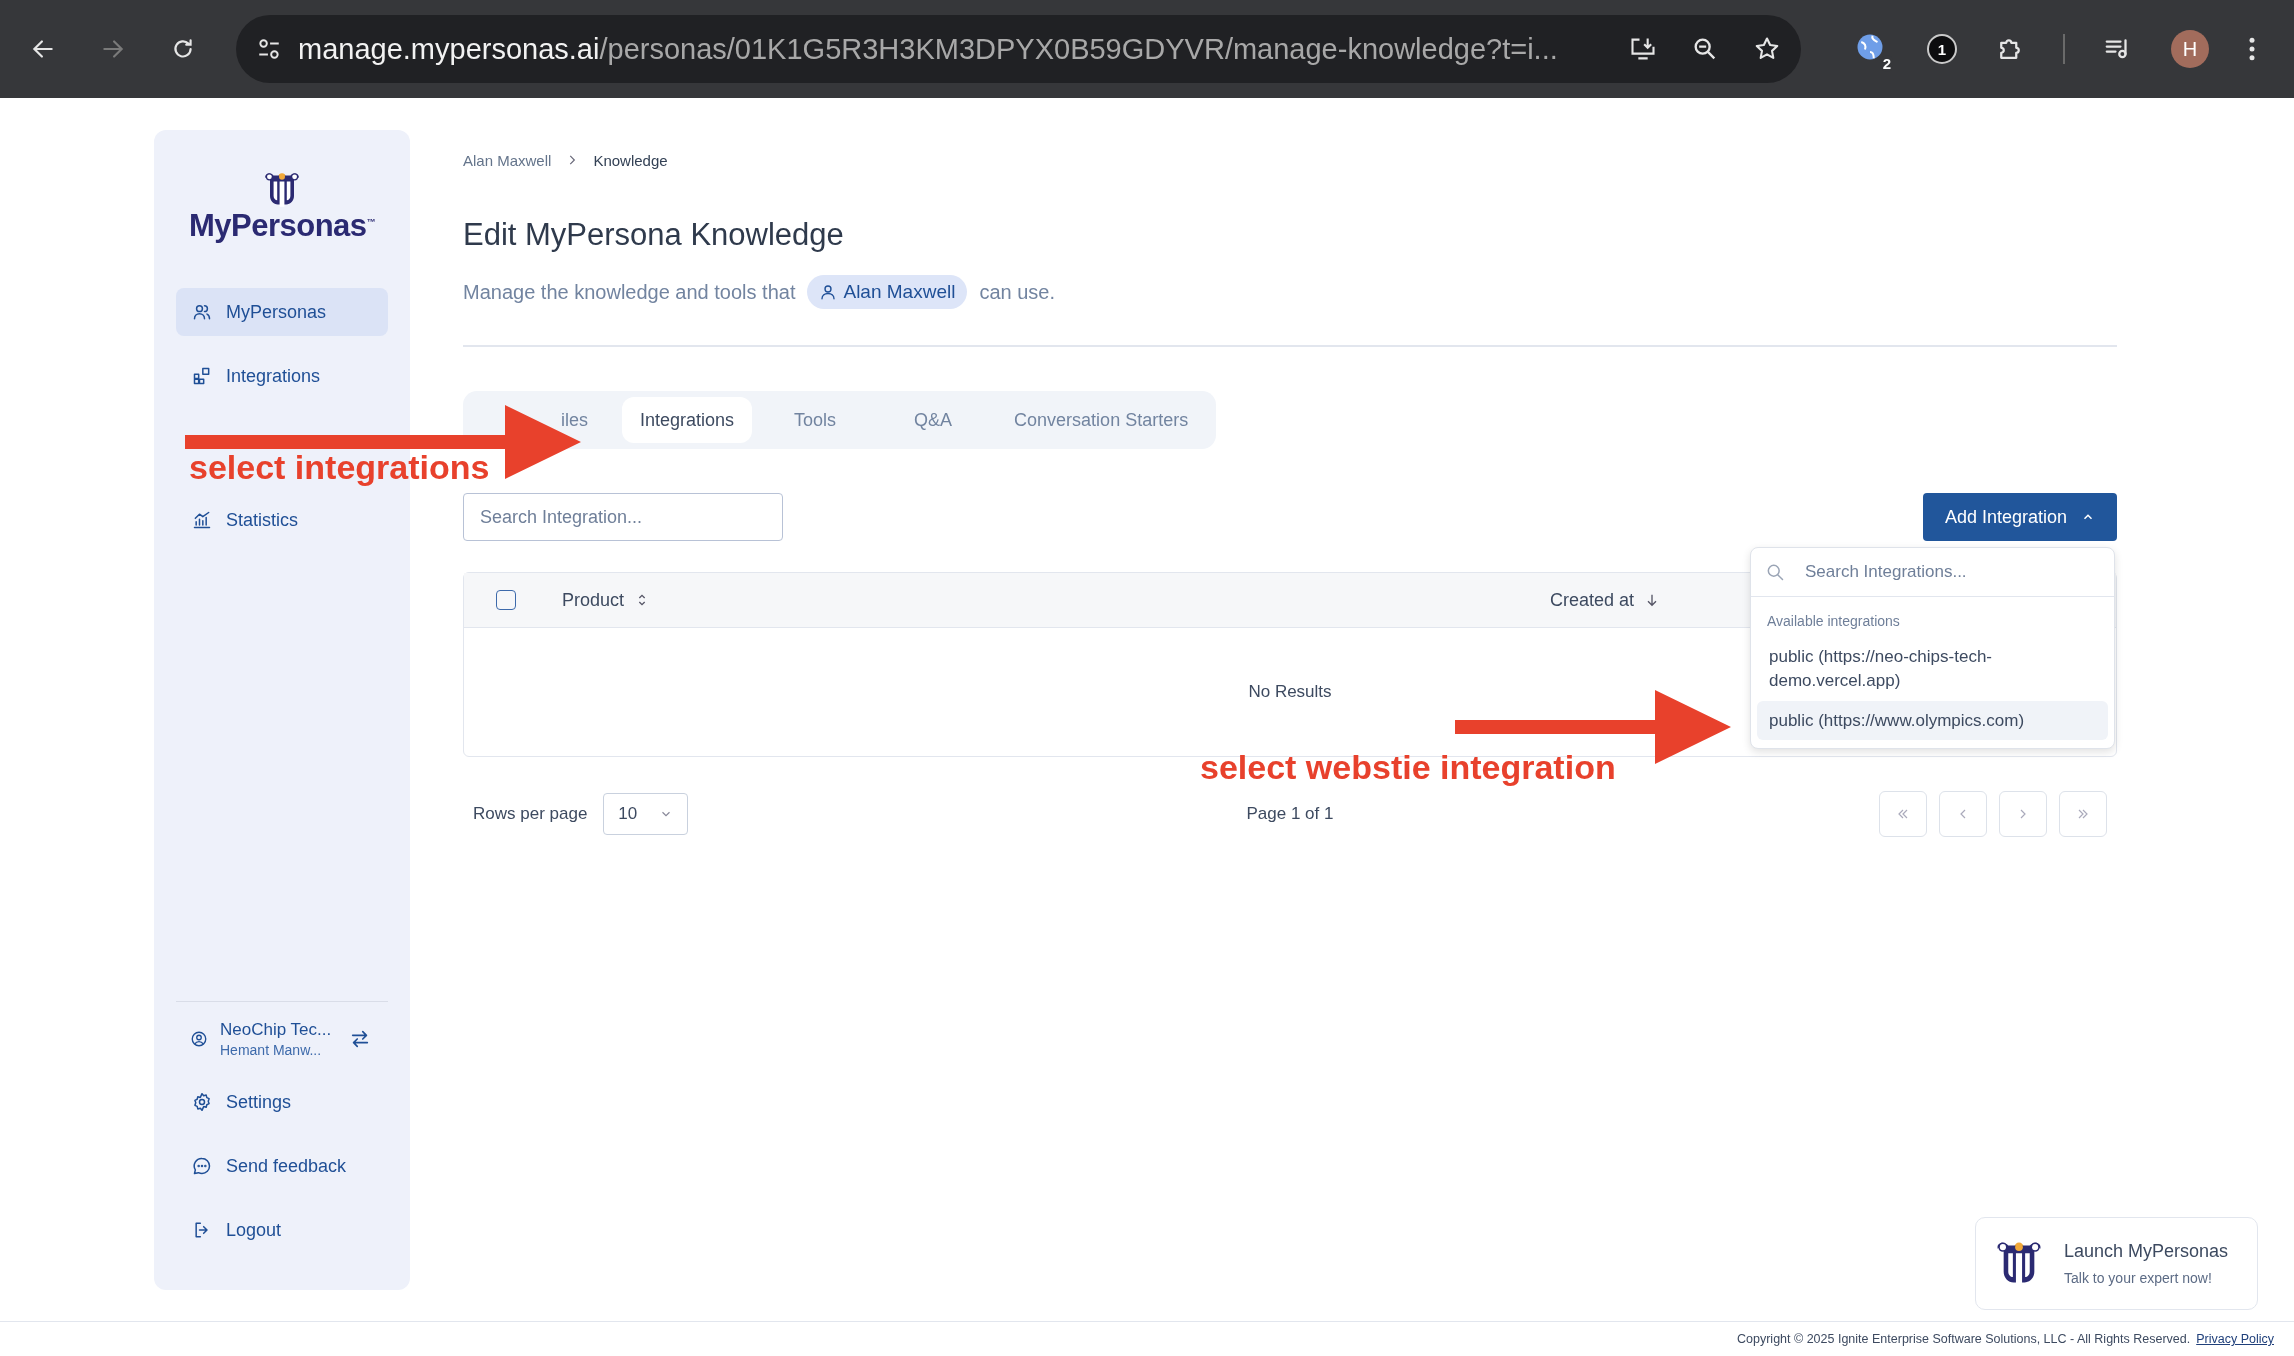 The image size is (2294, 1356). I want to click on chart-icon, so click(202, 520).